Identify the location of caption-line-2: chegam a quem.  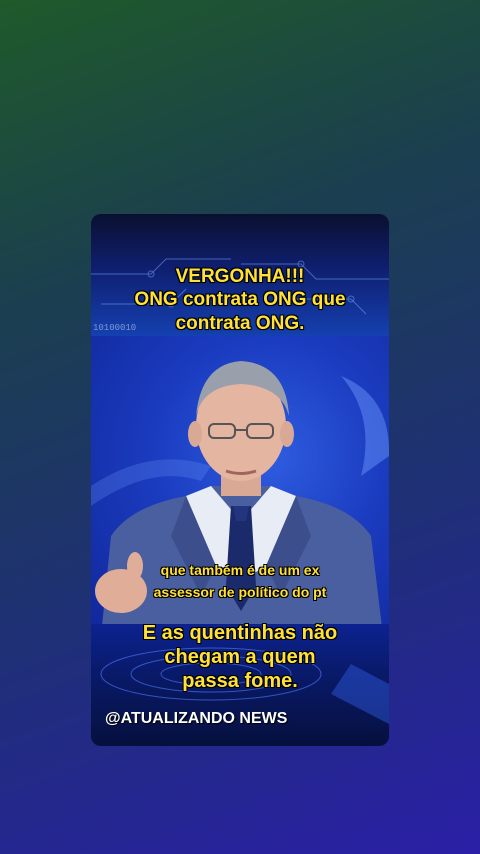
(240, 657).